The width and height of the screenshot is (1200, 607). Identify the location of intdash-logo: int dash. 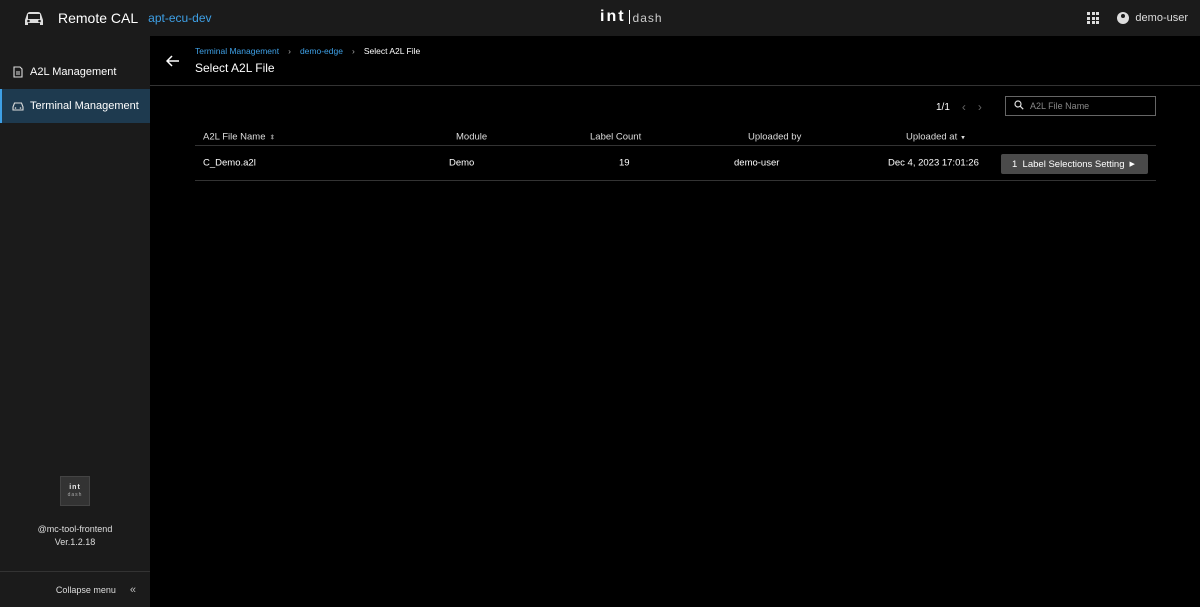
(75, 491).